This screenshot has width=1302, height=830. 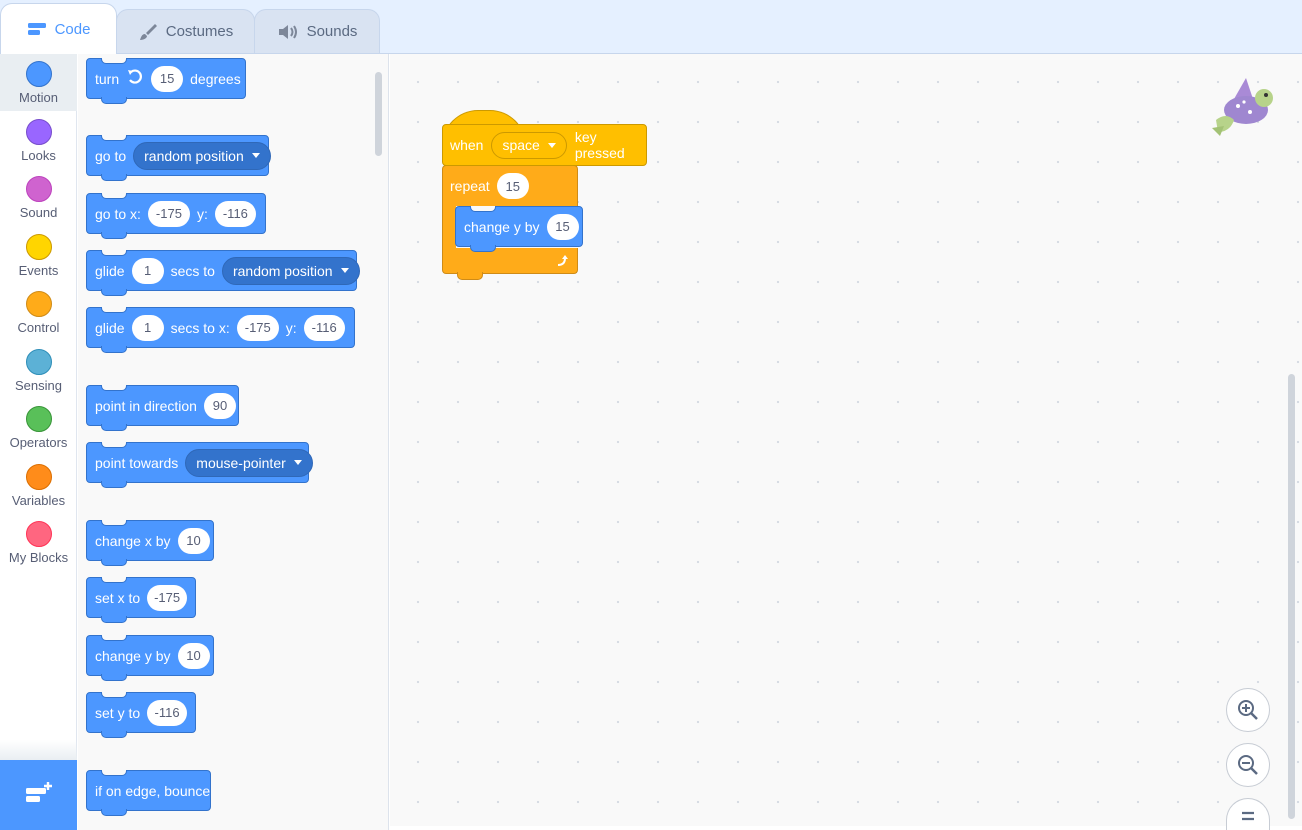 I want to click on block-set-y: set y to -116, so click(x=141, y=715).